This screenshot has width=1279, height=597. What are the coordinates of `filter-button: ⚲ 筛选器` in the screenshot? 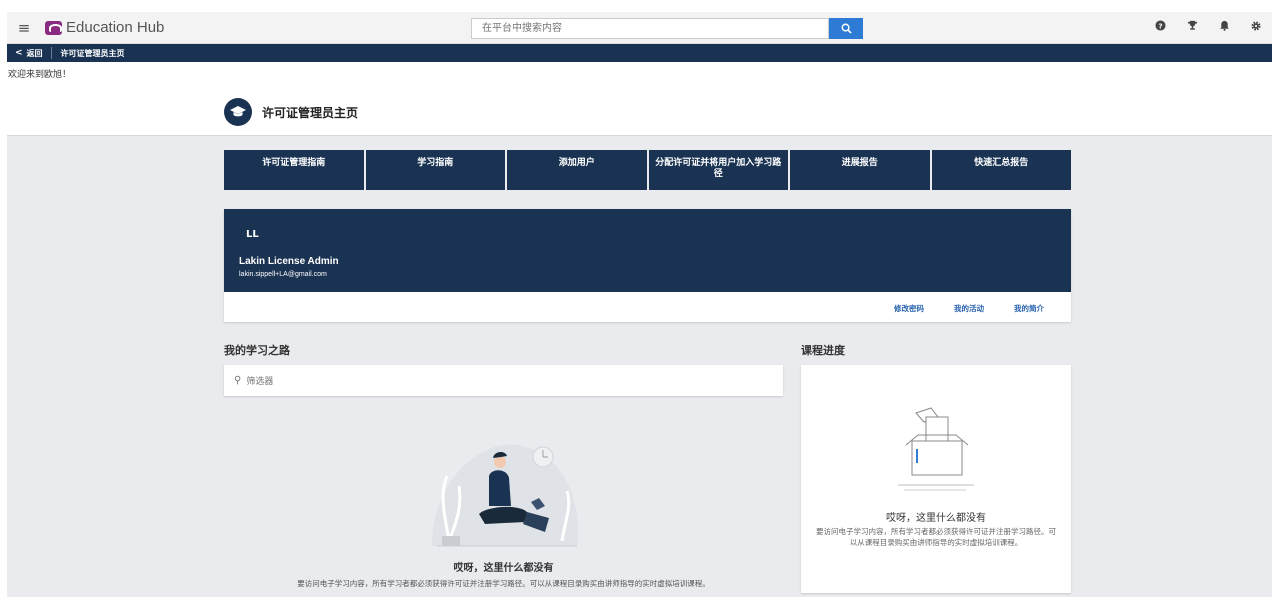 It's located at (503, 380).